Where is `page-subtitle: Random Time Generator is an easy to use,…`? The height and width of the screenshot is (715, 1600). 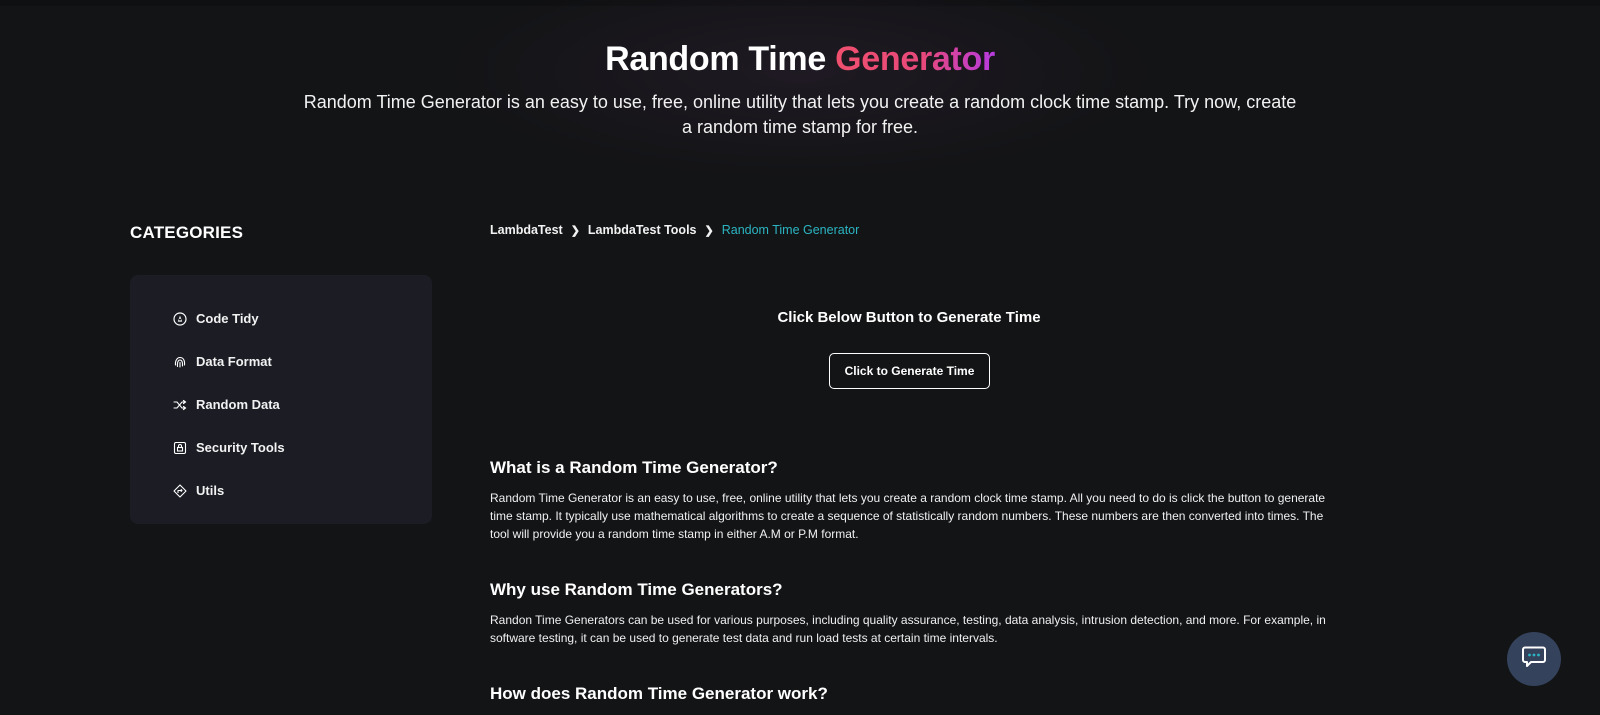 page-subtitle: Random Time Generator is an easy to use,… is located at coordinates (800, 114).